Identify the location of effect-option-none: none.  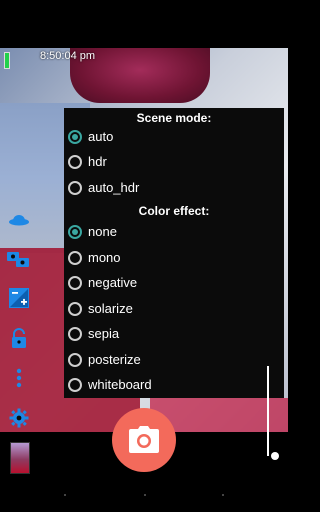
(173, 231).